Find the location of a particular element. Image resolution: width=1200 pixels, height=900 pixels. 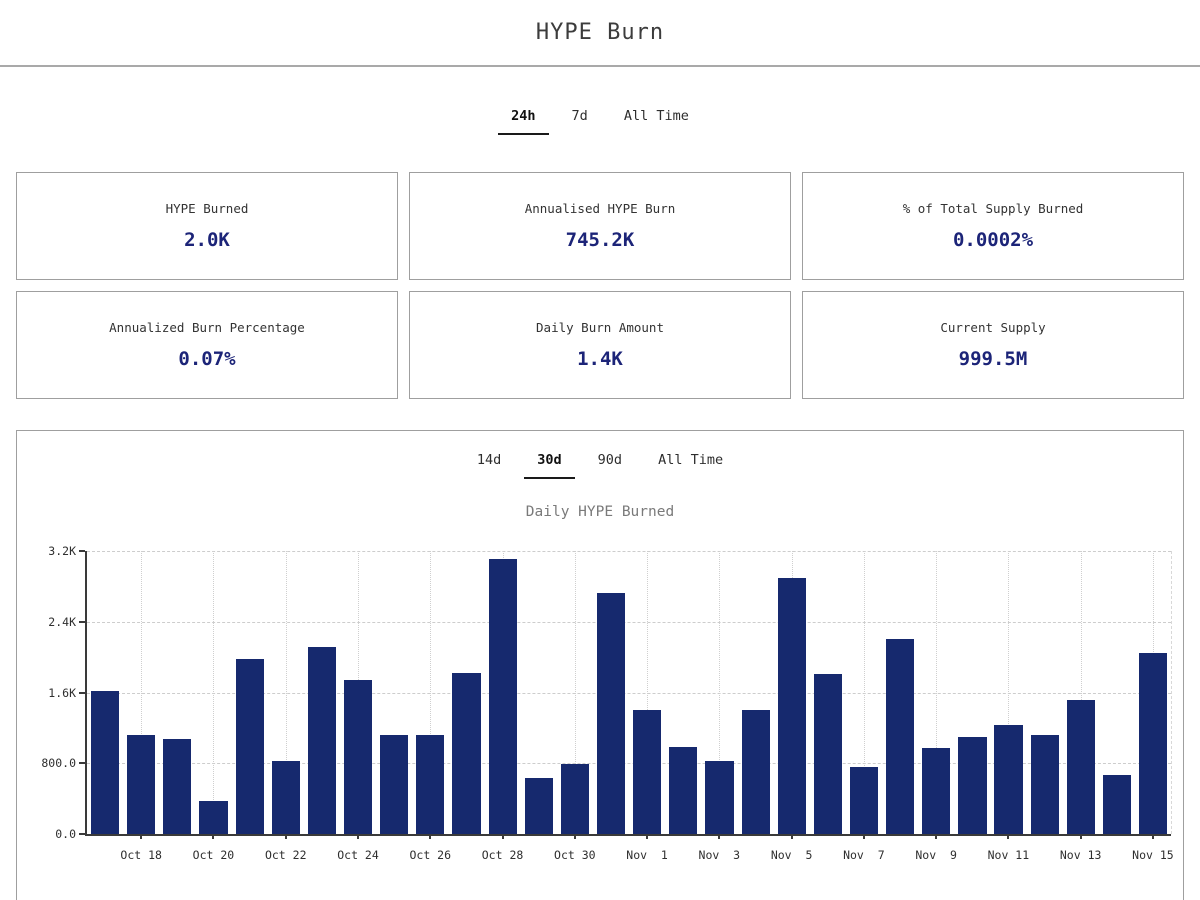

period-tabs: 24h 7d All Time is located at coordinates (600, 121).